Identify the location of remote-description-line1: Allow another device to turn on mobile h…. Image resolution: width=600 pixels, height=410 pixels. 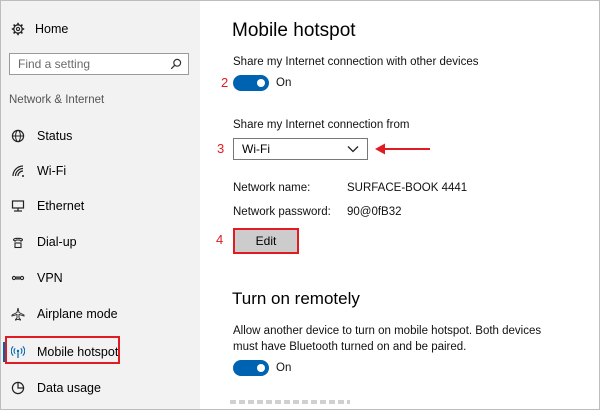
(387, 331).